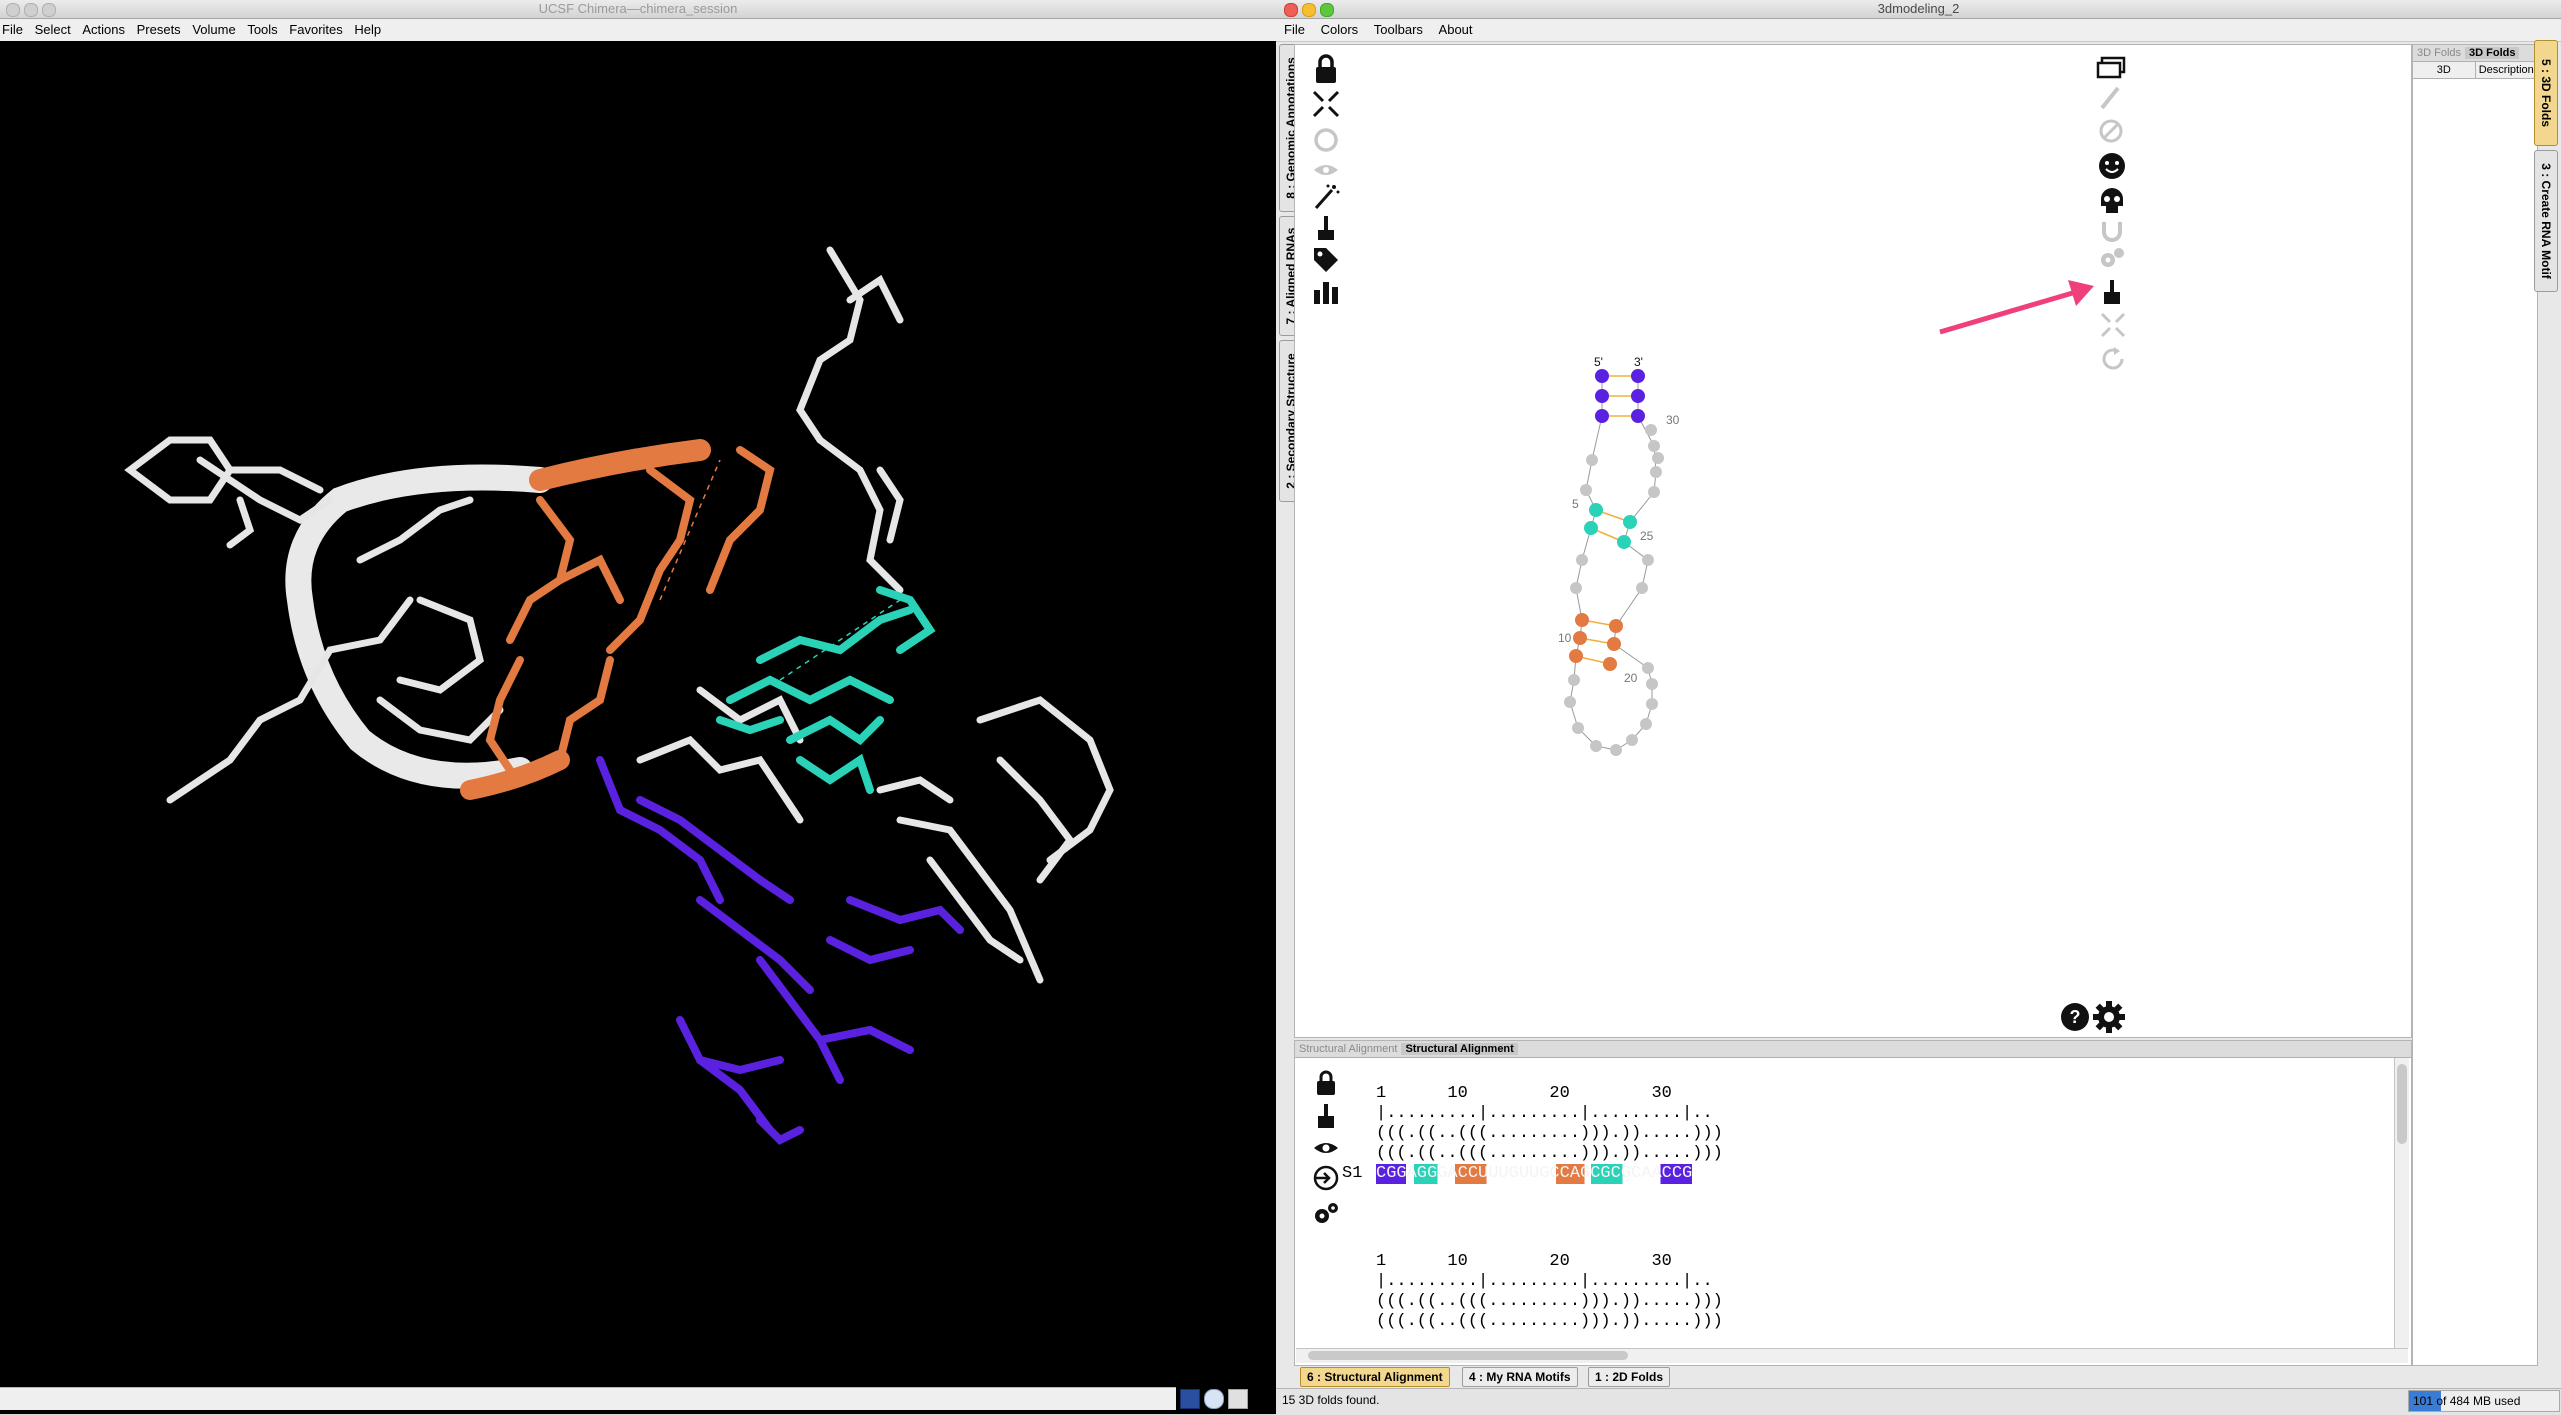 This screenshot has height=1415, width=2561. I want to click on menu-toolbars: Toolbars, so click(1398, 29).